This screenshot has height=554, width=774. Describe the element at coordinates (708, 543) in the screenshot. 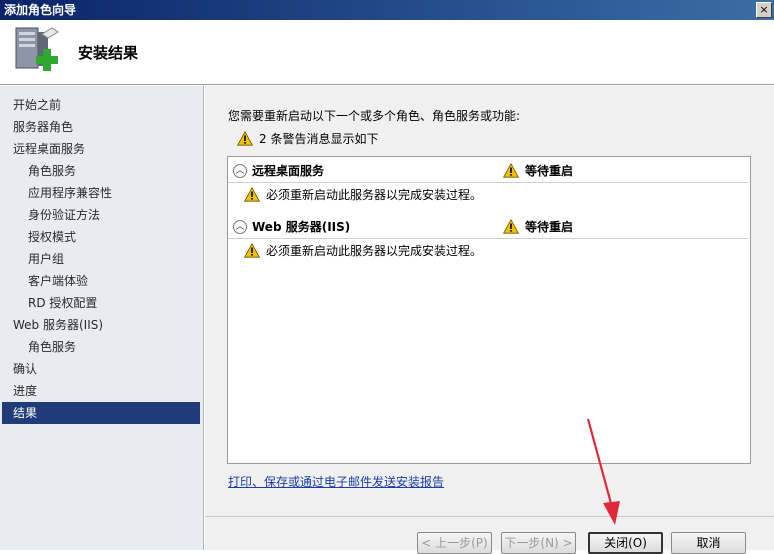

I see `cancel-button: 取消` at that location.